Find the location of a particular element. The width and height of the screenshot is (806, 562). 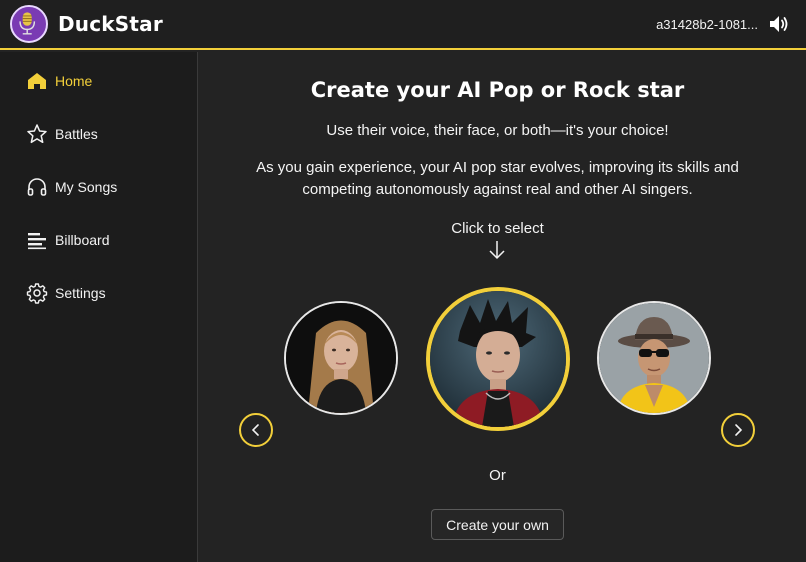

chevron-left-icon is located at coordinates (255, 430).